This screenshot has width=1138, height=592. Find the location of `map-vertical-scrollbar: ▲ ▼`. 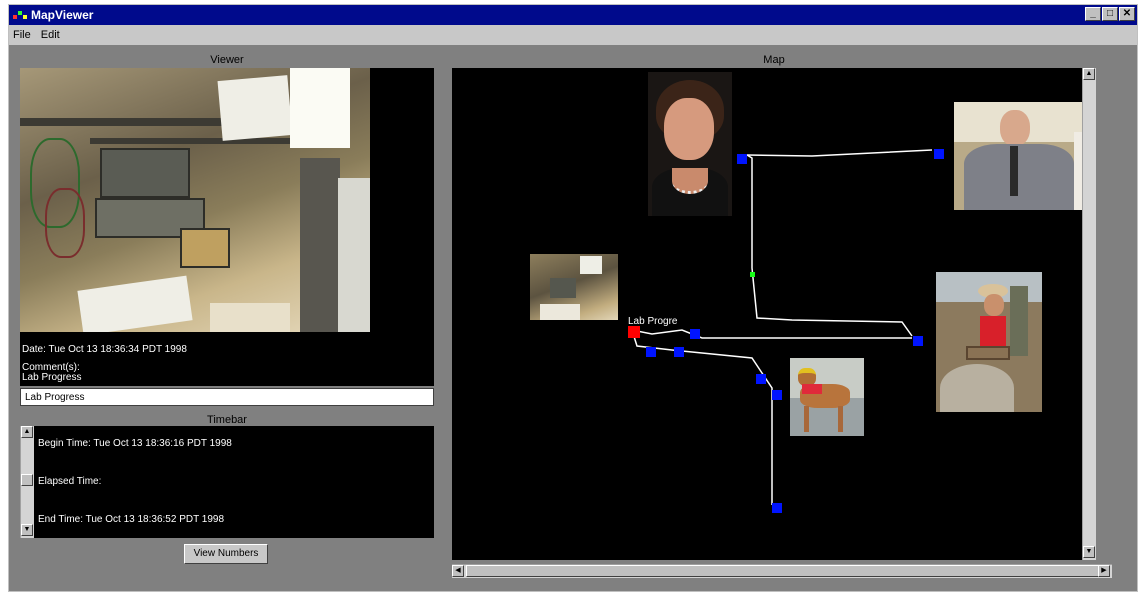

map-vertical-scrollbar: ▲ ▼ is located at coordinates (1089, 314).